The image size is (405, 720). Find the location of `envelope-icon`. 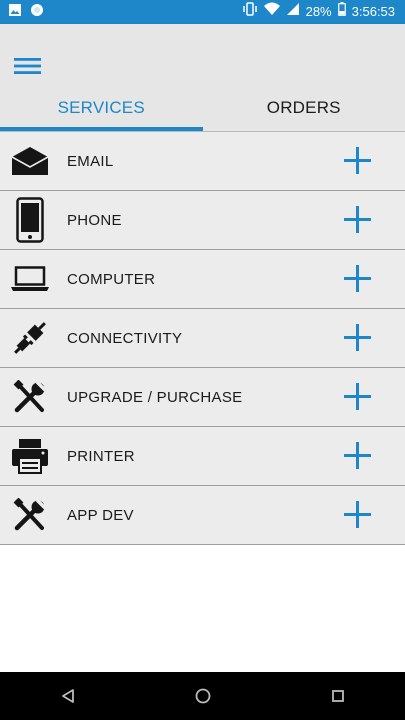

envelope-icon is located at coordinates (30, 161).